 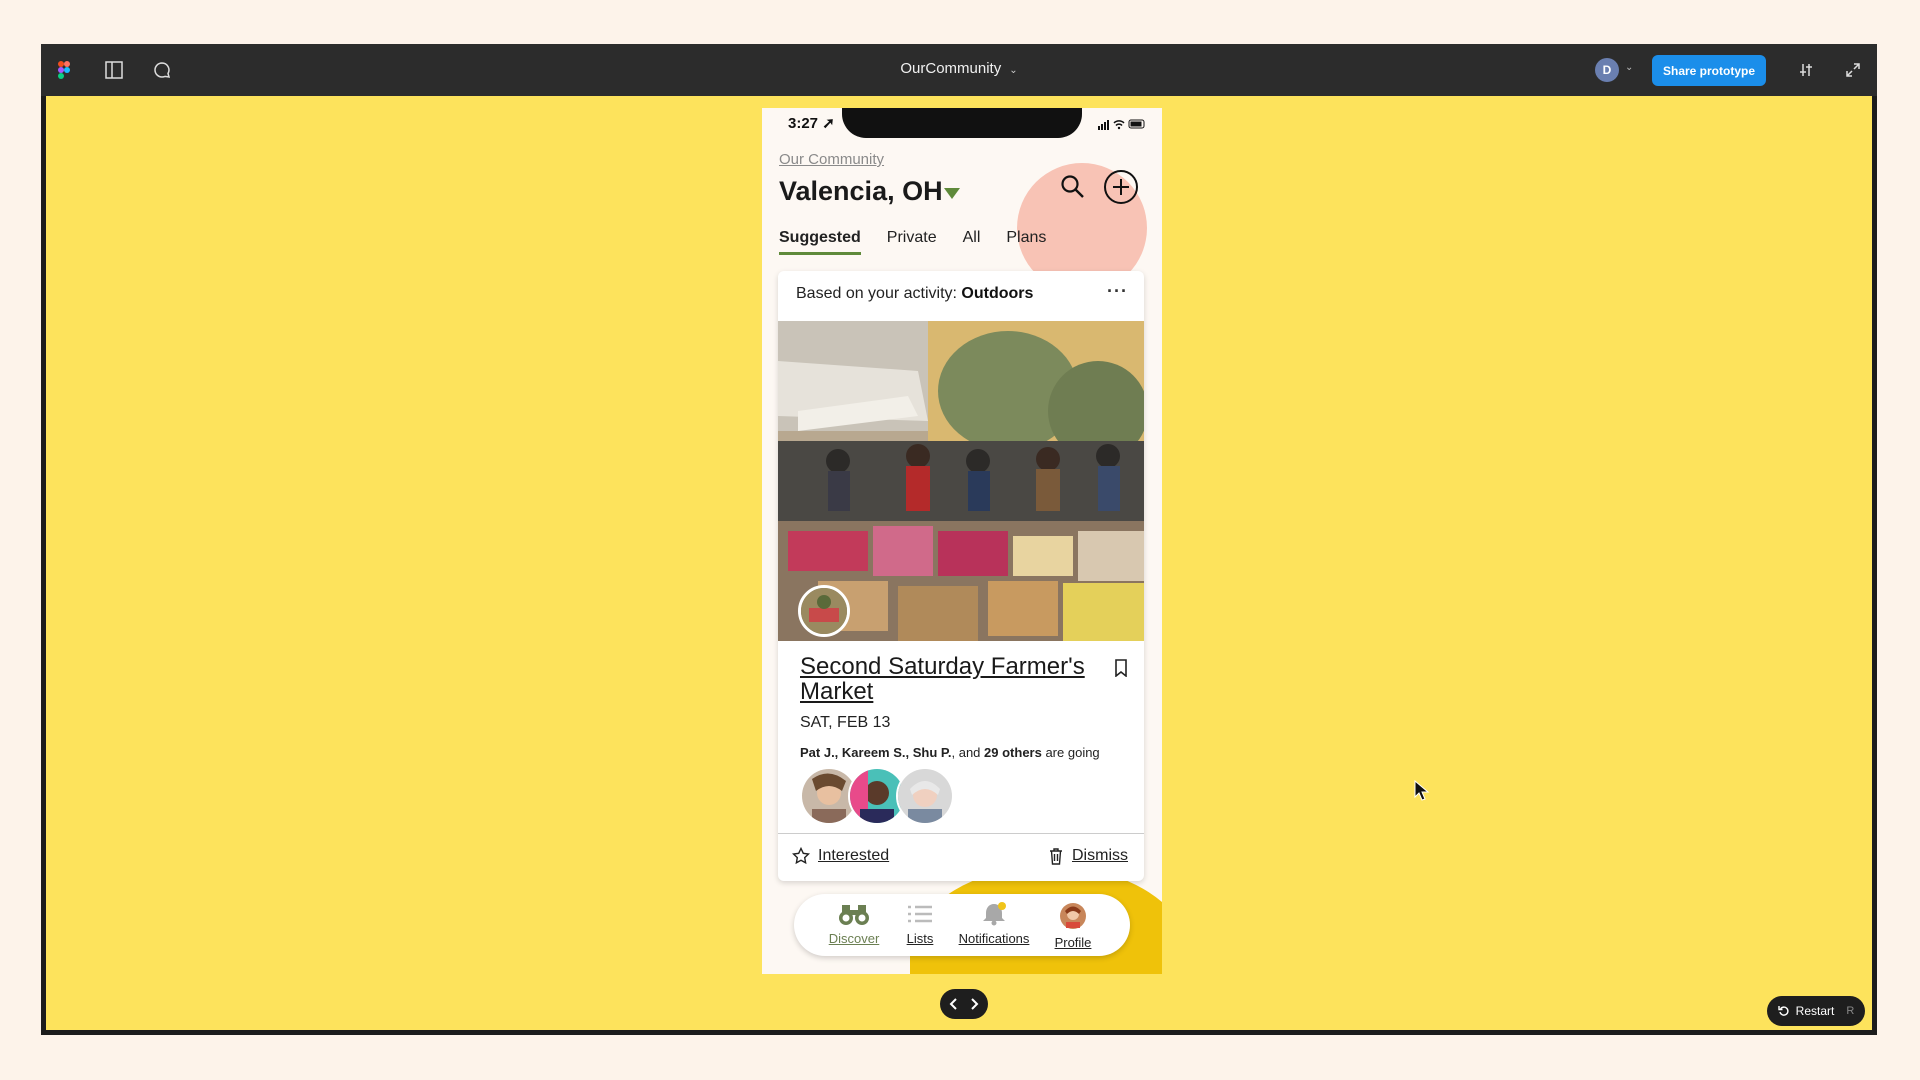 I want to click on event-title: Second Saturday Farmer's Market, so click(x=945, y=679).